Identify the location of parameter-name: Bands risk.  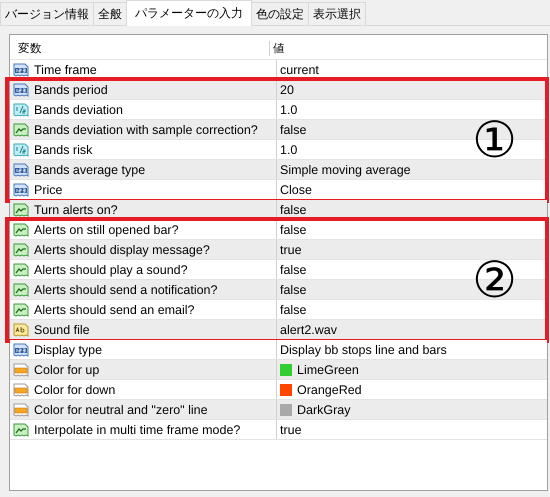
(63, 149).